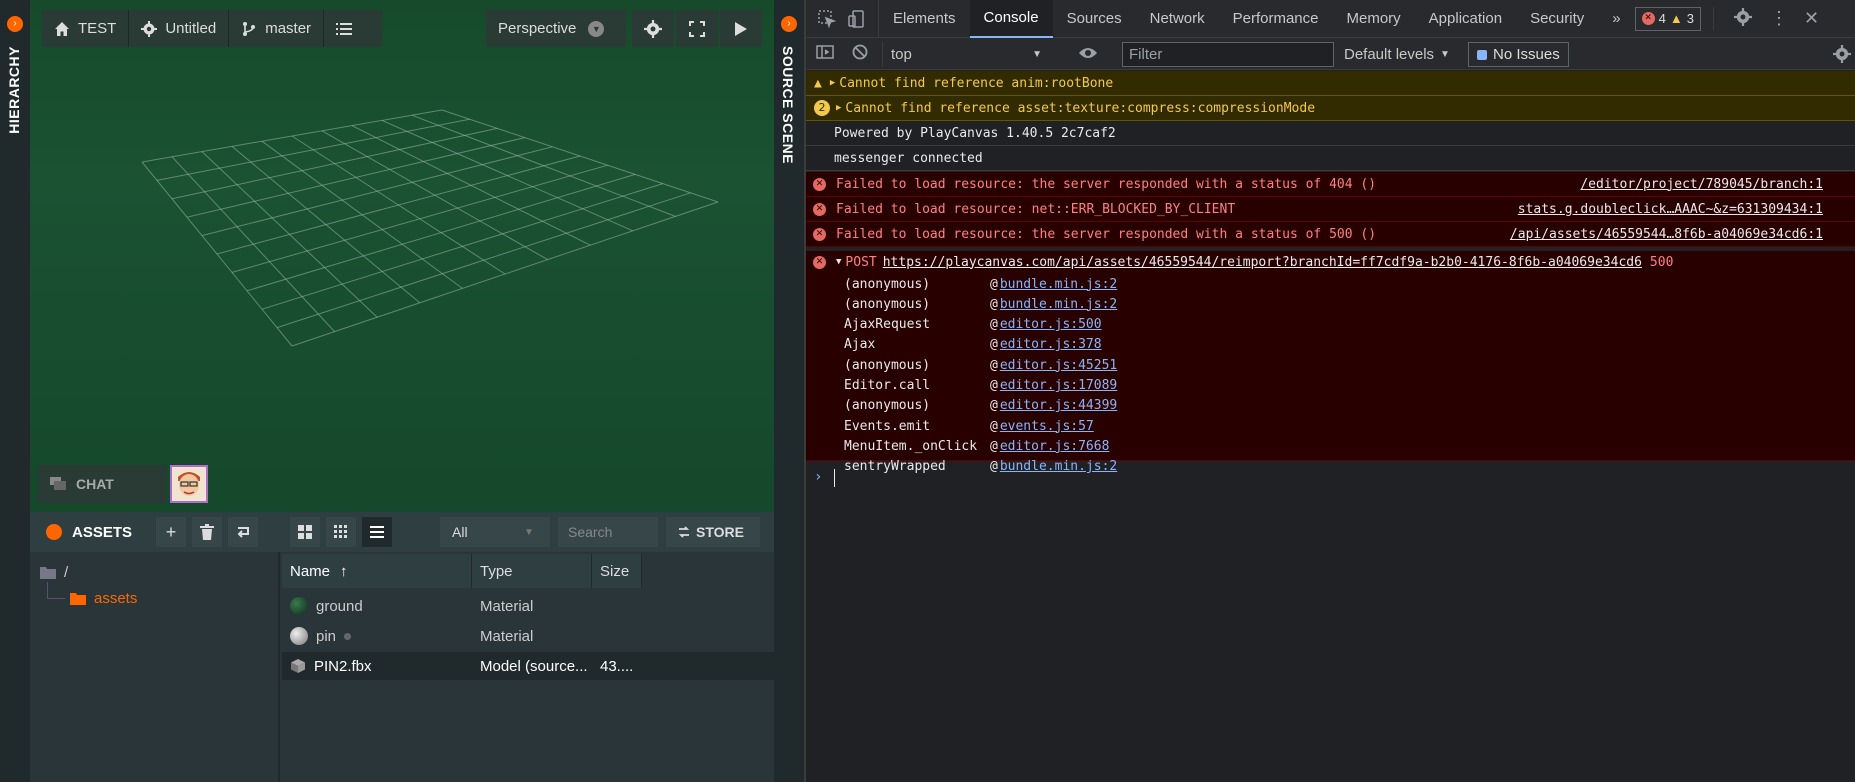 The width and height of the screenshot is (1855, 782). I want to click on gear-icon, so click(1842, 54).